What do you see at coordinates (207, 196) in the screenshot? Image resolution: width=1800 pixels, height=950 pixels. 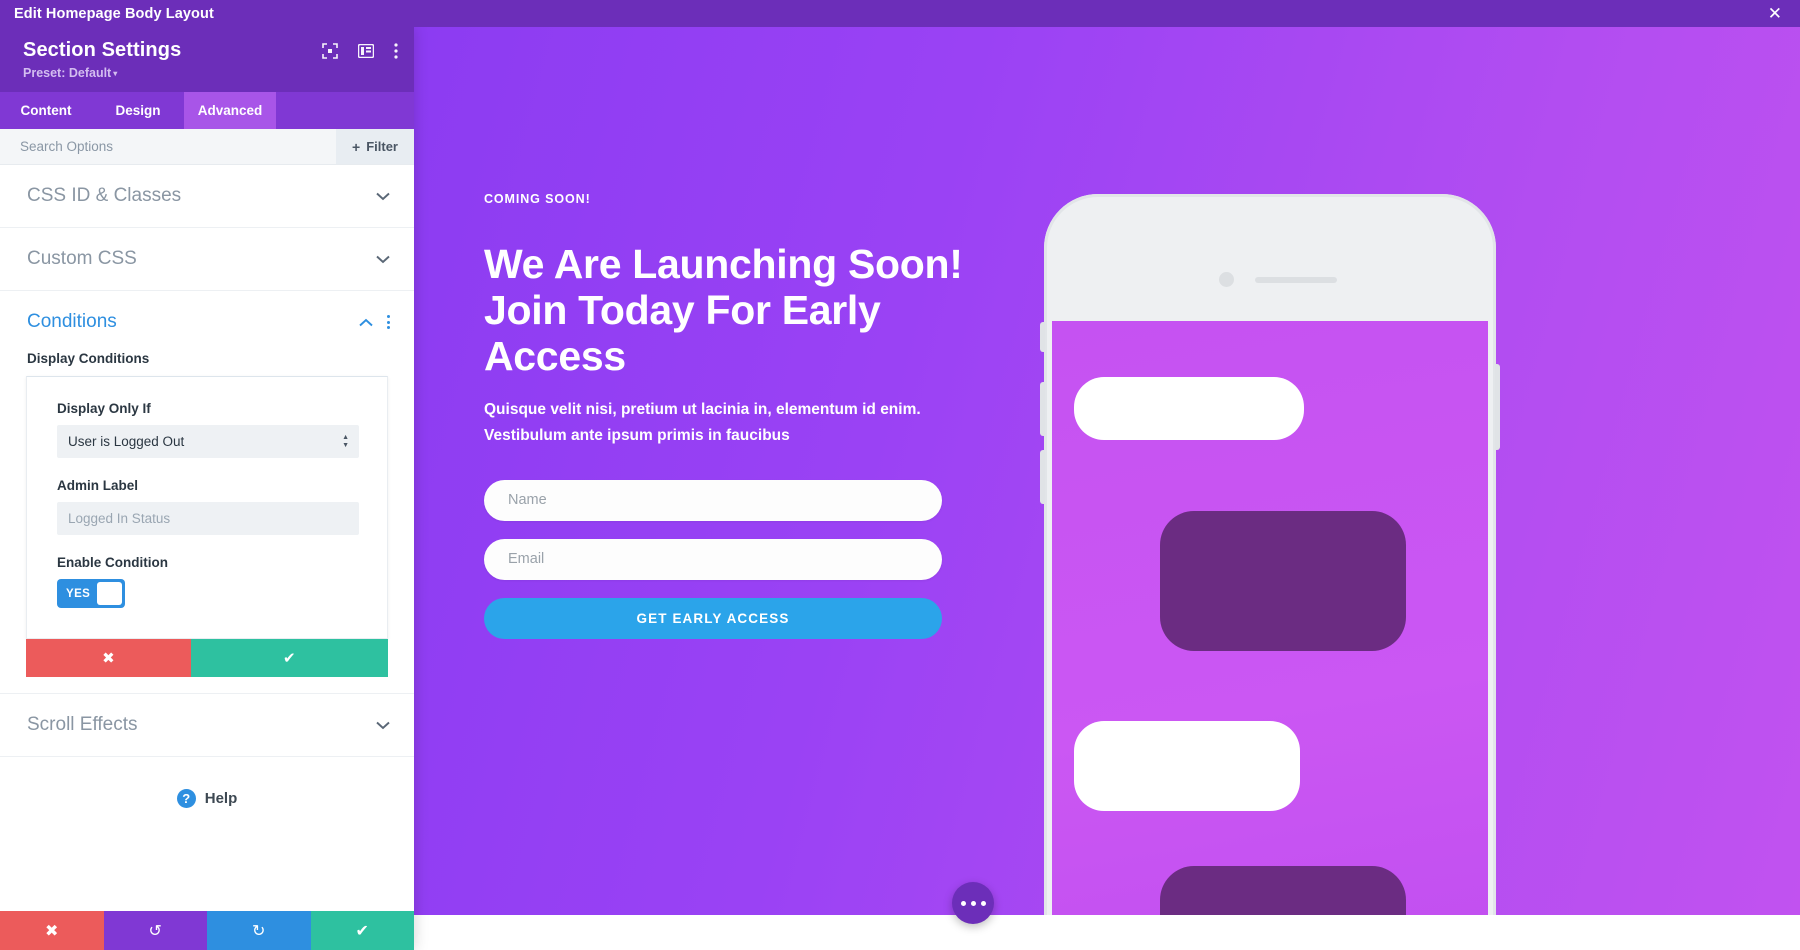 I see `accordion-css-id-classes: CSS ID & Classes` at bounding box center [207, 196].